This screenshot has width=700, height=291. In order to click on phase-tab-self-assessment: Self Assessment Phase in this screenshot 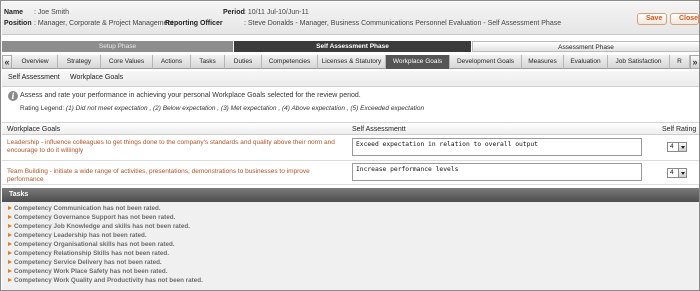, I will do `click(353, 46)`.